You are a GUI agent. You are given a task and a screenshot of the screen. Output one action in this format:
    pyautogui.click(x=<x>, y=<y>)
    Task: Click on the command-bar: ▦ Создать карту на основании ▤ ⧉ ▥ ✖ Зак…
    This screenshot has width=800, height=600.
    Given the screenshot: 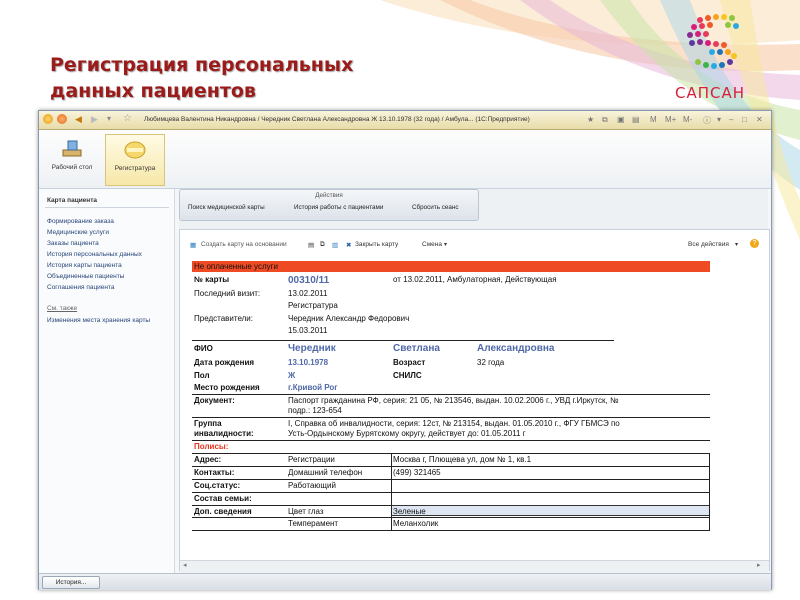 What is the action you would take?
    pyautogui.click(x=474, y=242)
    